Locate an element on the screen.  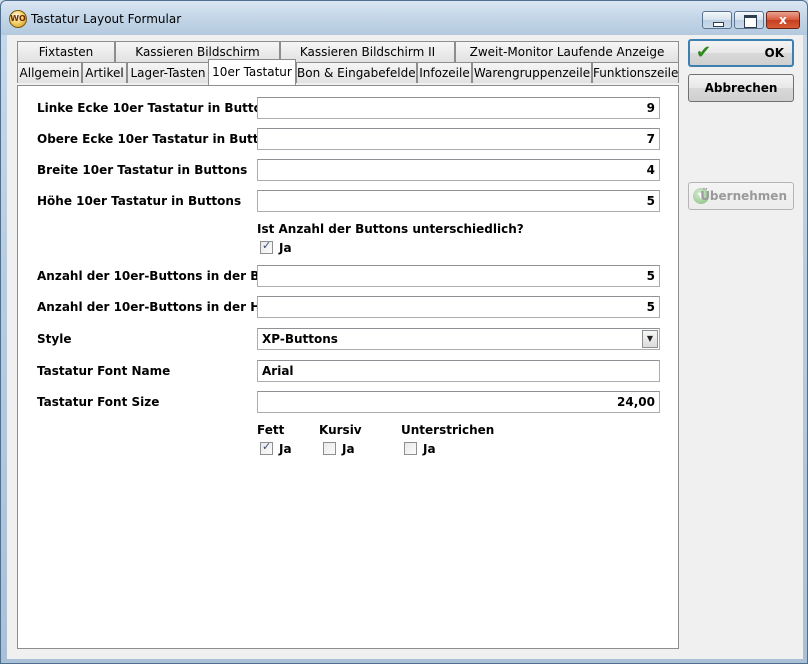
app-logo-icon: WO is located at coordinates (18, 19).